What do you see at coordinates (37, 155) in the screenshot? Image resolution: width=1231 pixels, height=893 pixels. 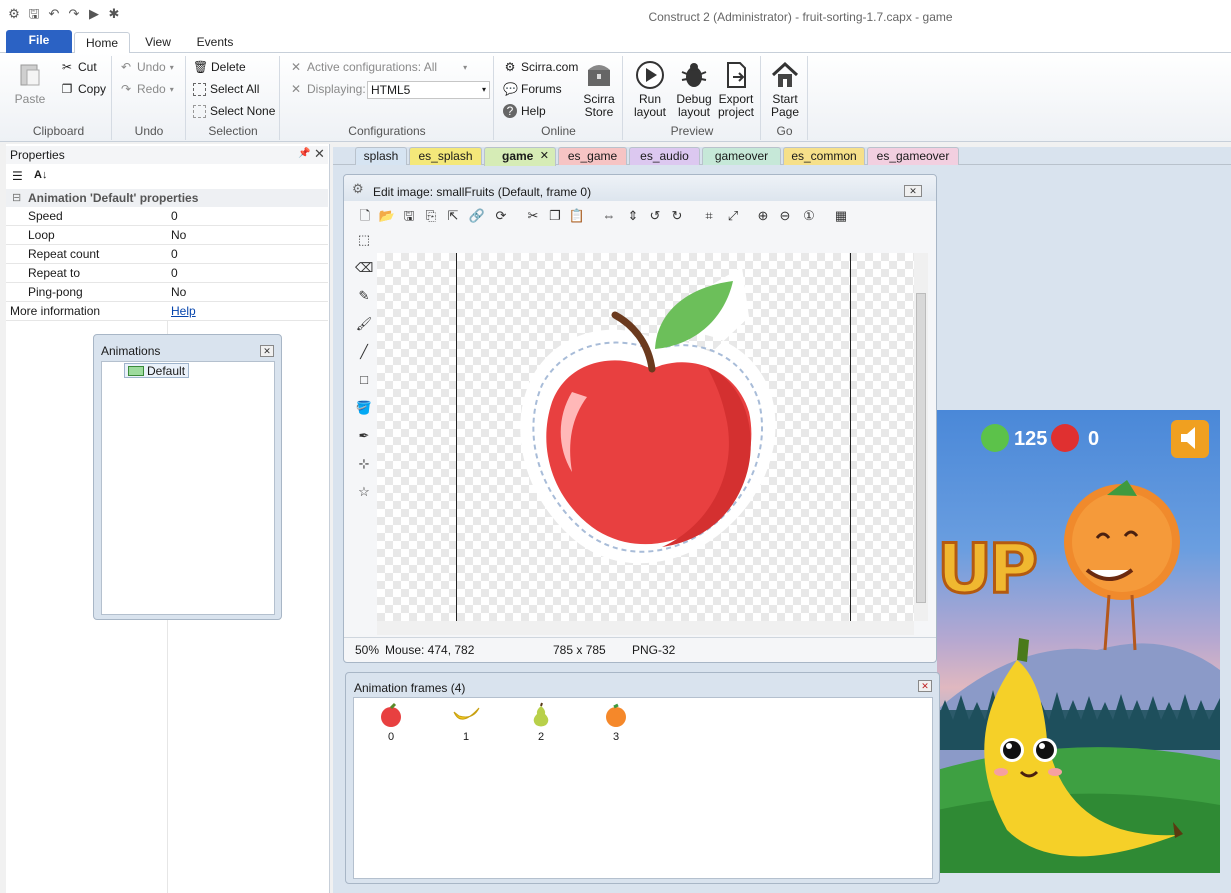 I see `properties-title: Properties` at bounding box center [37, 155].